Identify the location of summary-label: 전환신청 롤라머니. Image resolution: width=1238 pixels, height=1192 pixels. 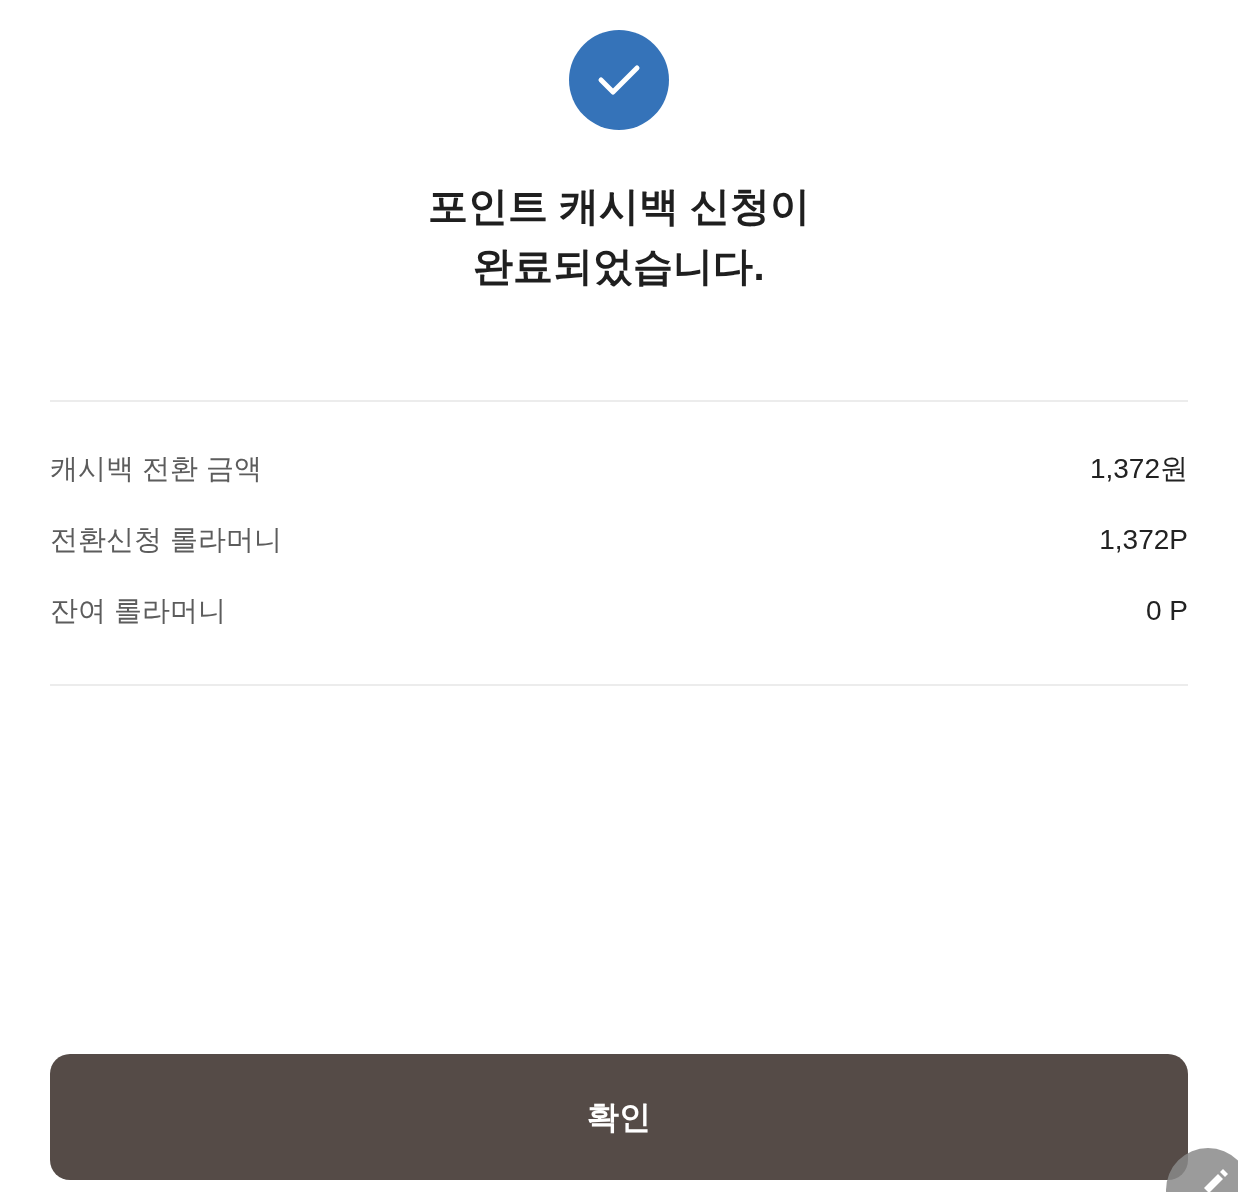
(166, 539).